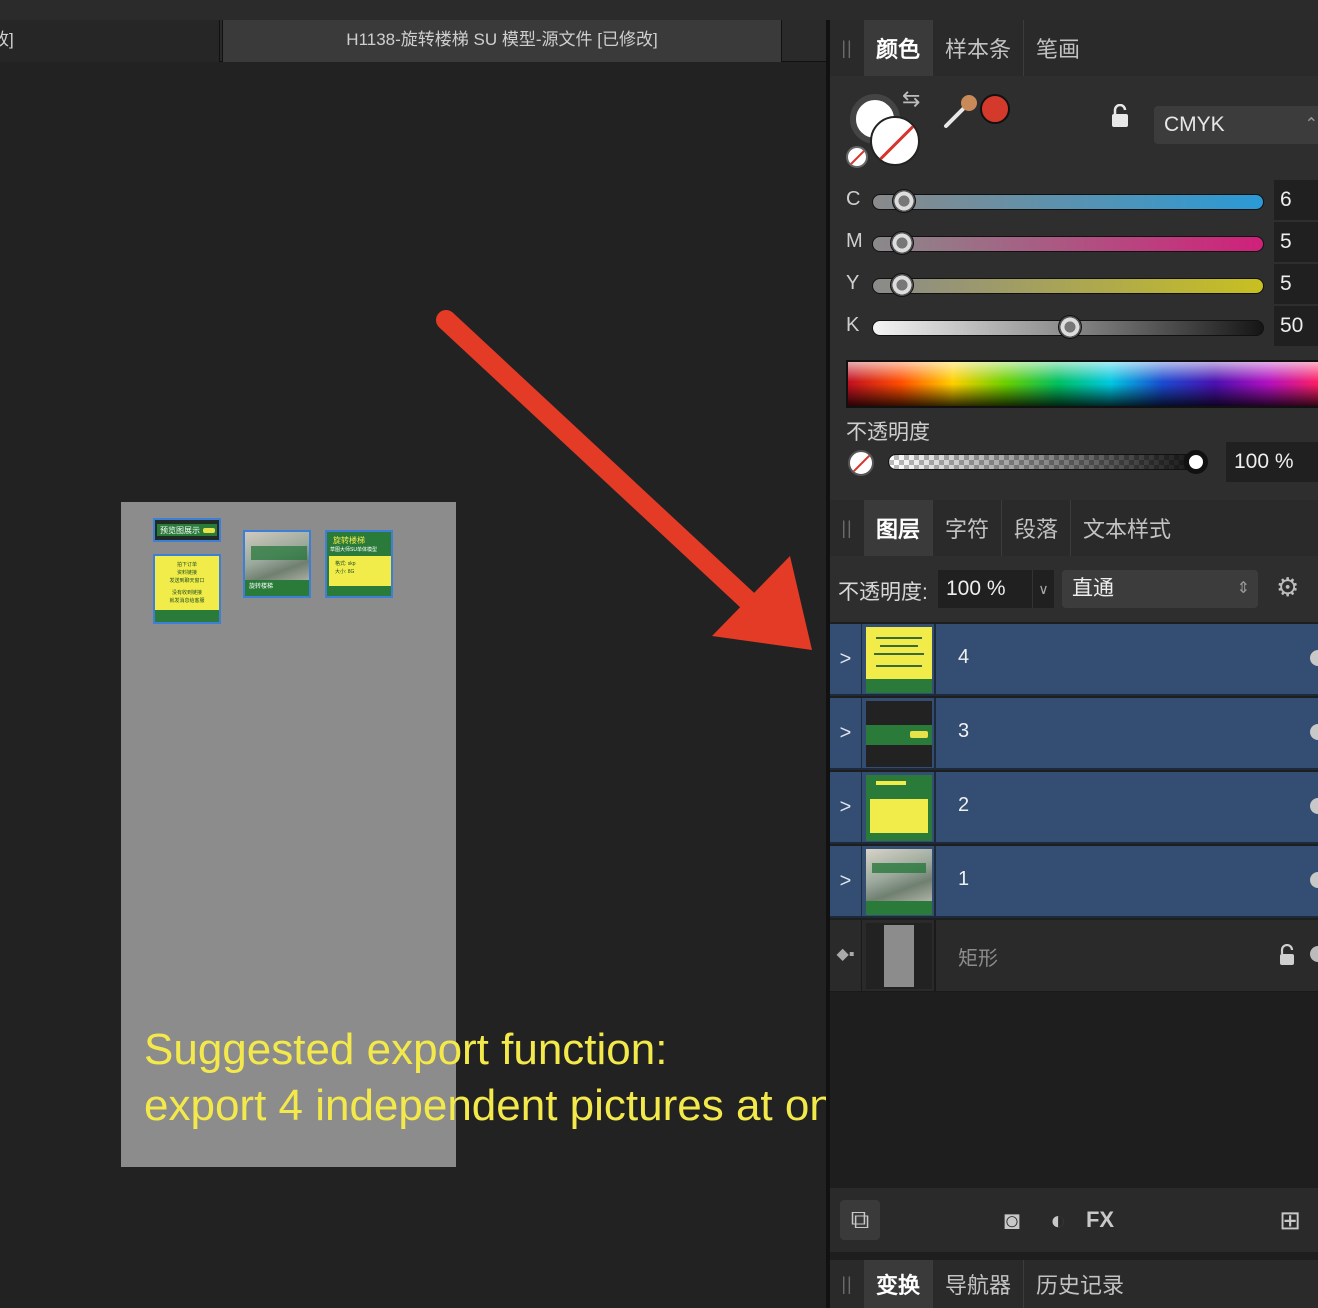 This screenshot has width=1318, height=1308. Describe the element at coordinates (1287, 587) in the screenshot. I see `gear-icon: ⚙` at that location.